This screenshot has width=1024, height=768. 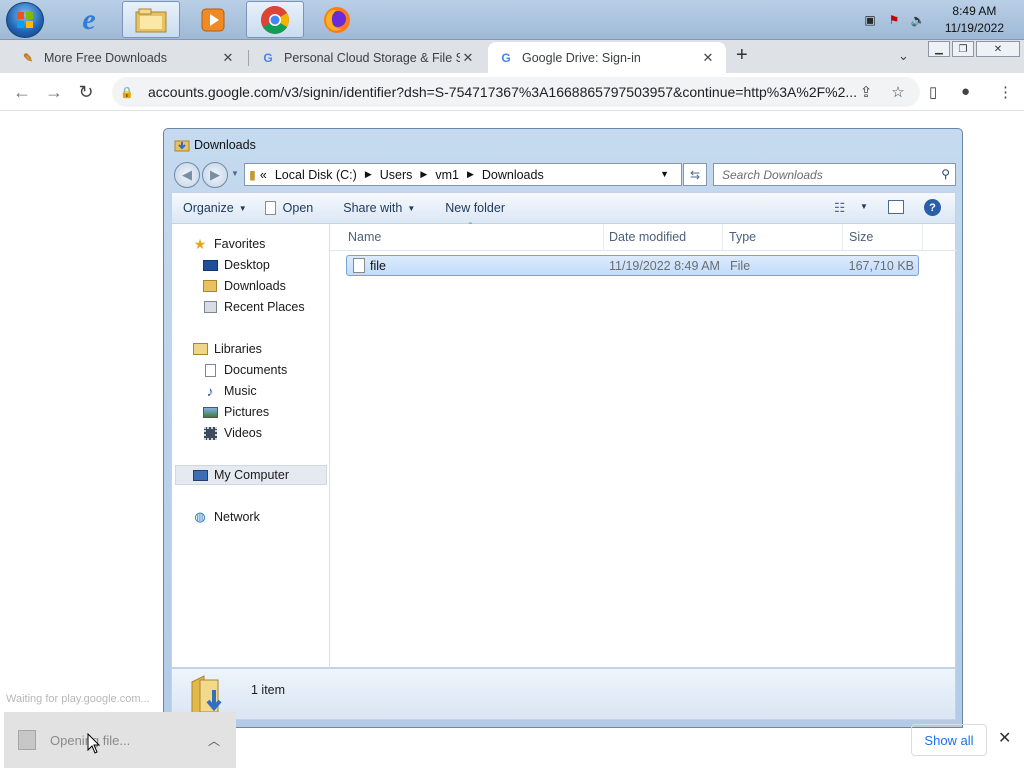 I want to click on action-center-icon: ⚑, so click(x=894, y=20).